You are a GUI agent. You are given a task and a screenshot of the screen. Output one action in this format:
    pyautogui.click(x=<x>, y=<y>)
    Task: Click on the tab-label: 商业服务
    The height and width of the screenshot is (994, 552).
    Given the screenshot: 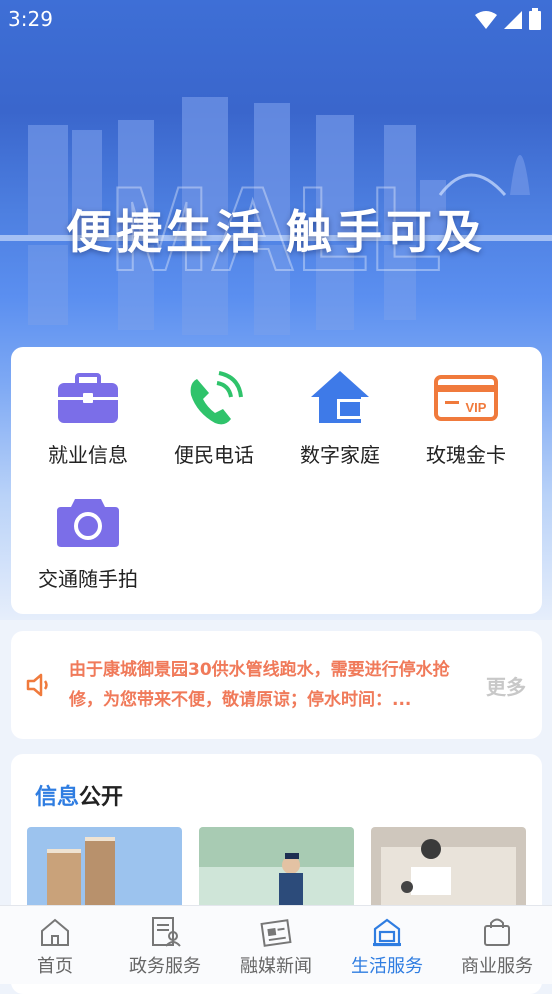 What is the action you would take?
    pyautogui.click(x=497, y=966)
    